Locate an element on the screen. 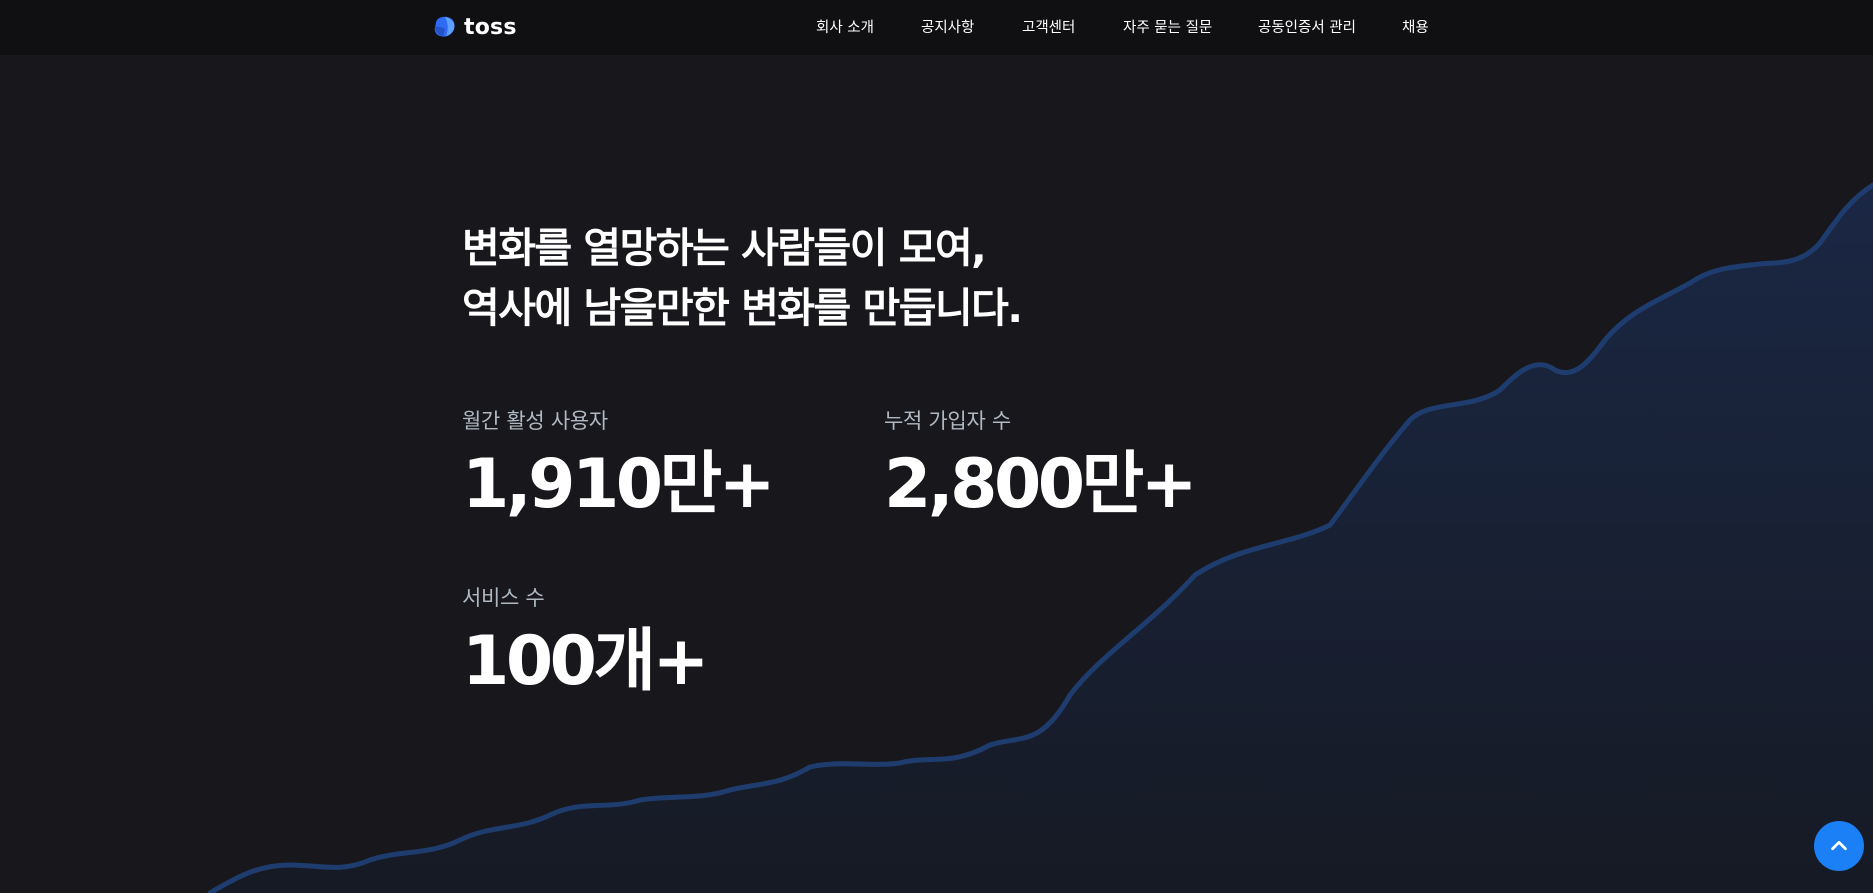  nav-customer-center: 고객센터 is located at coordinates (1048, 26).